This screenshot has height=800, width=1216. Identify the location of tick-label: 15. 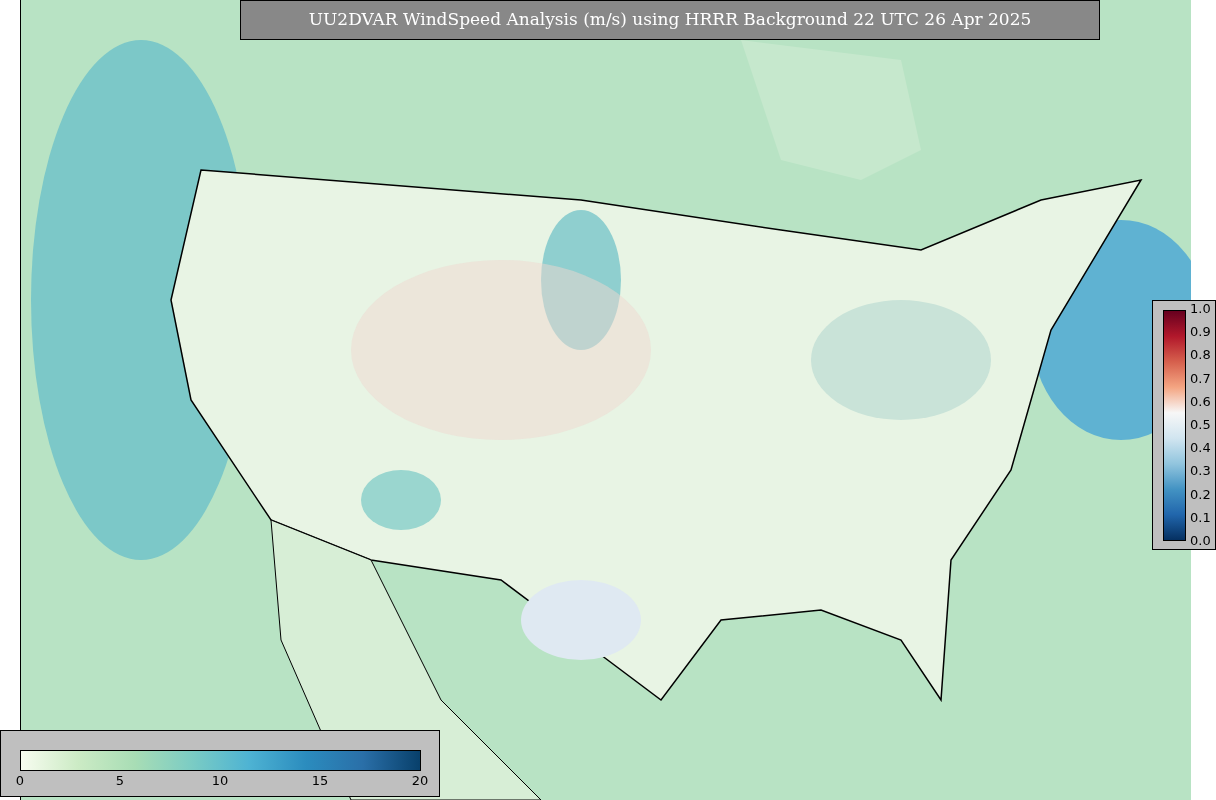
(320, 781).